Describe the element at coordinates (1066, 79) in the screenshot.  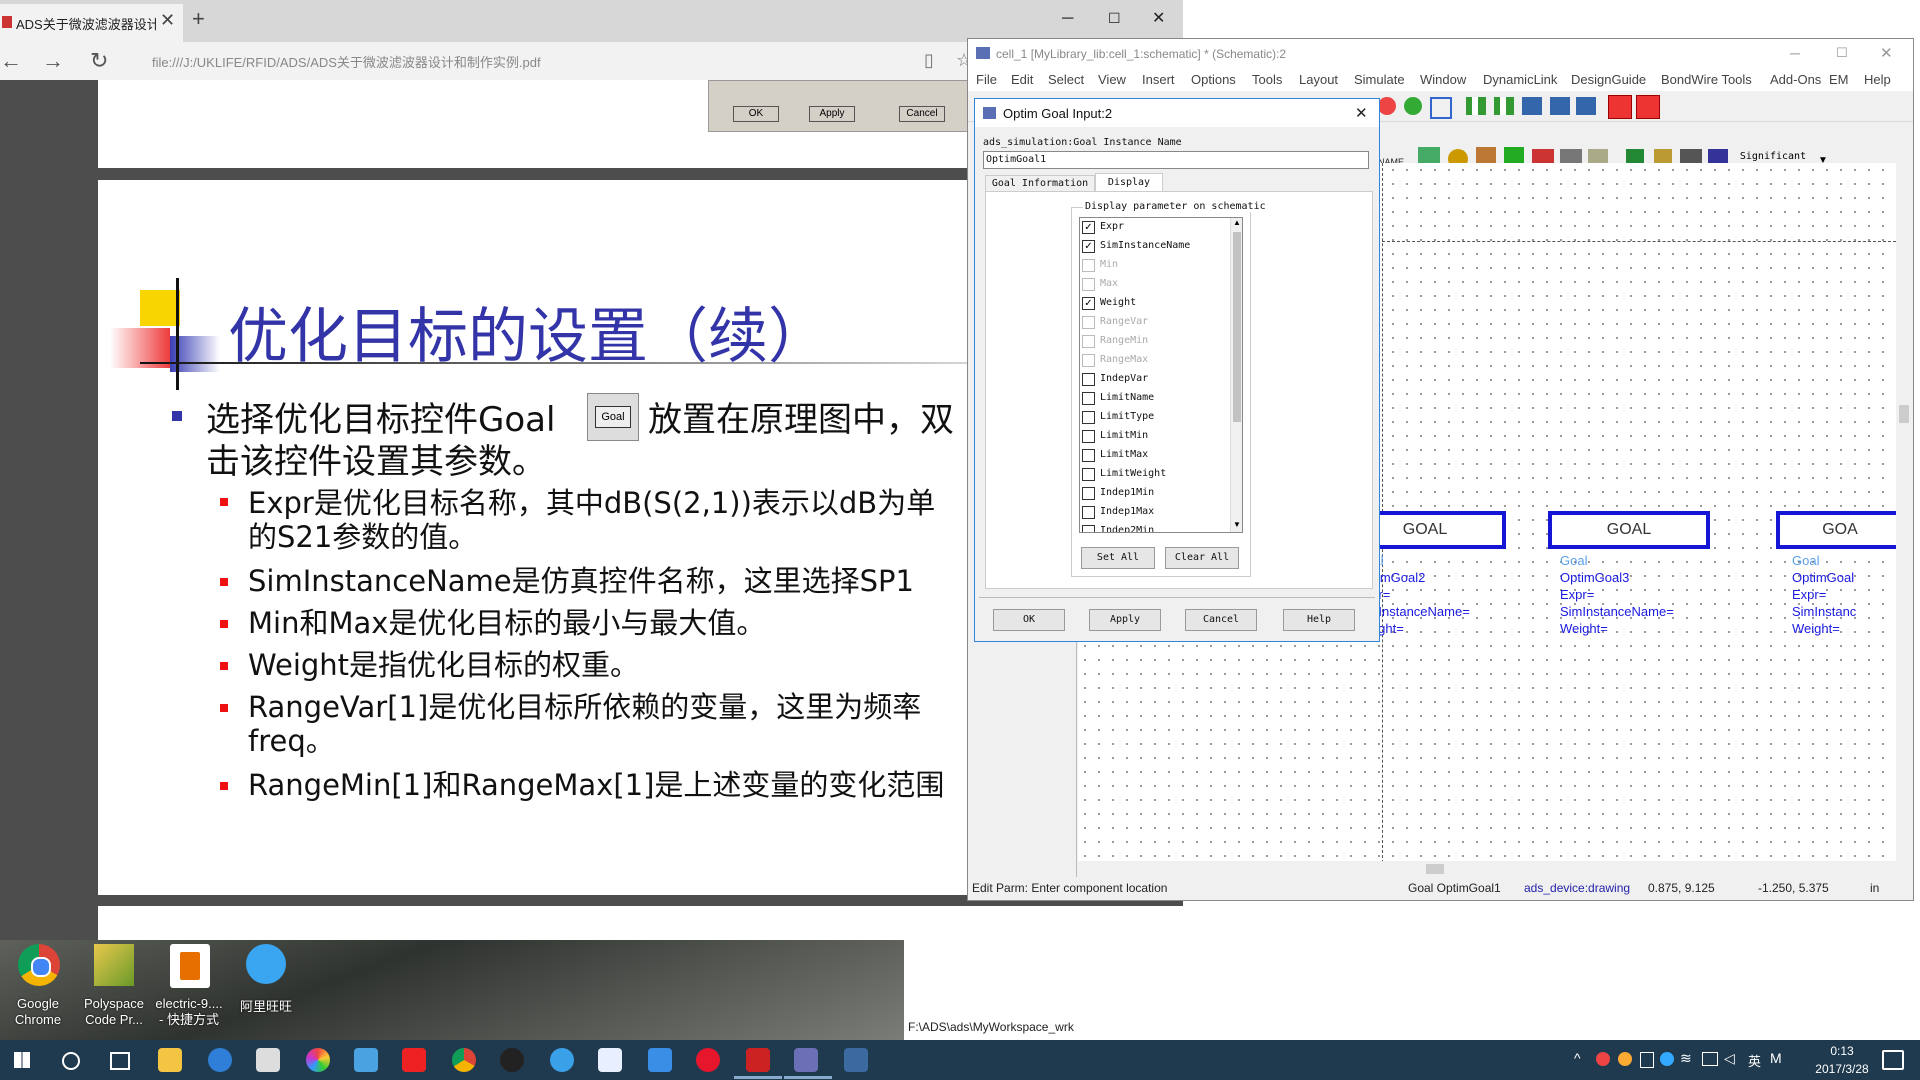
I see `menu-select: Select` at that location.